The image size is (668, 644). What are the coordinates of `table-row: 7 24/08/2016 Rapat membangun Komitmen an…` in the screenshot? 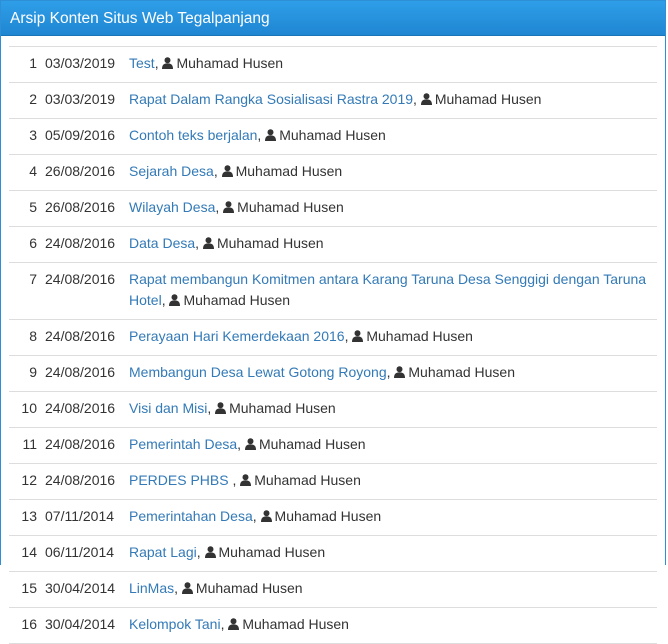 It's located at (333, 291).